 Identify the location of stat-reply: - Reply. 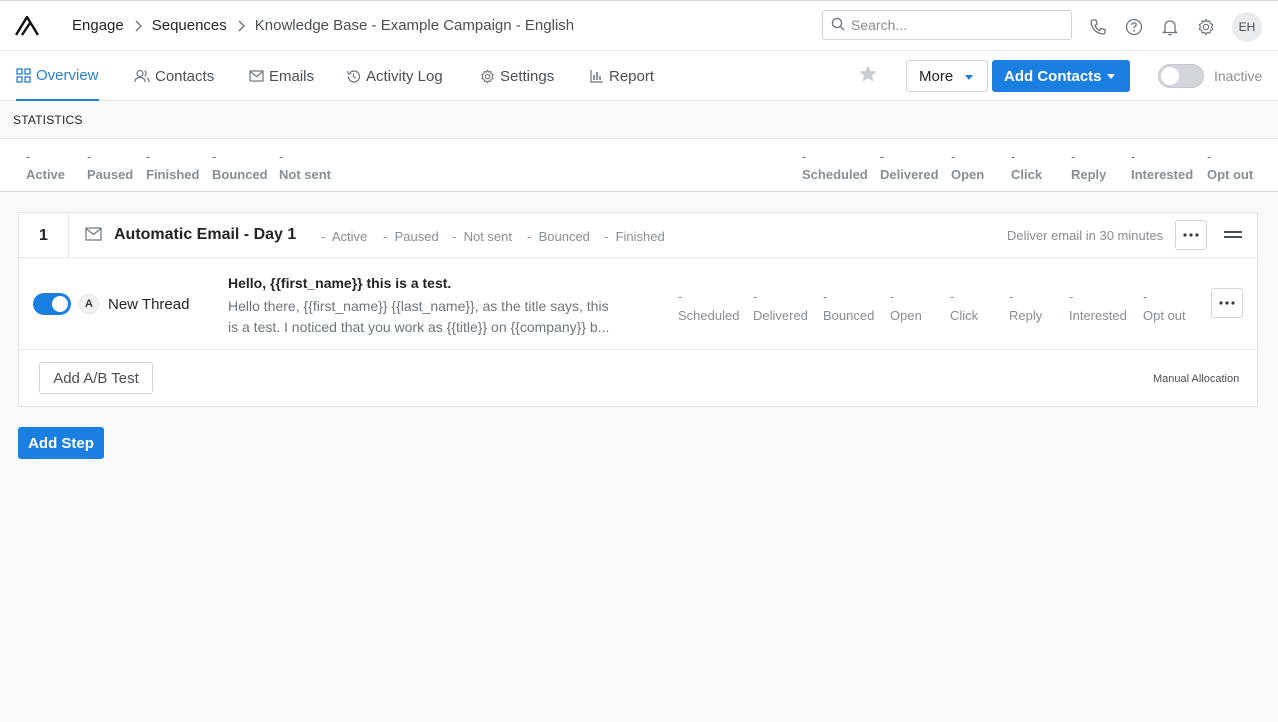
(1089, 165).